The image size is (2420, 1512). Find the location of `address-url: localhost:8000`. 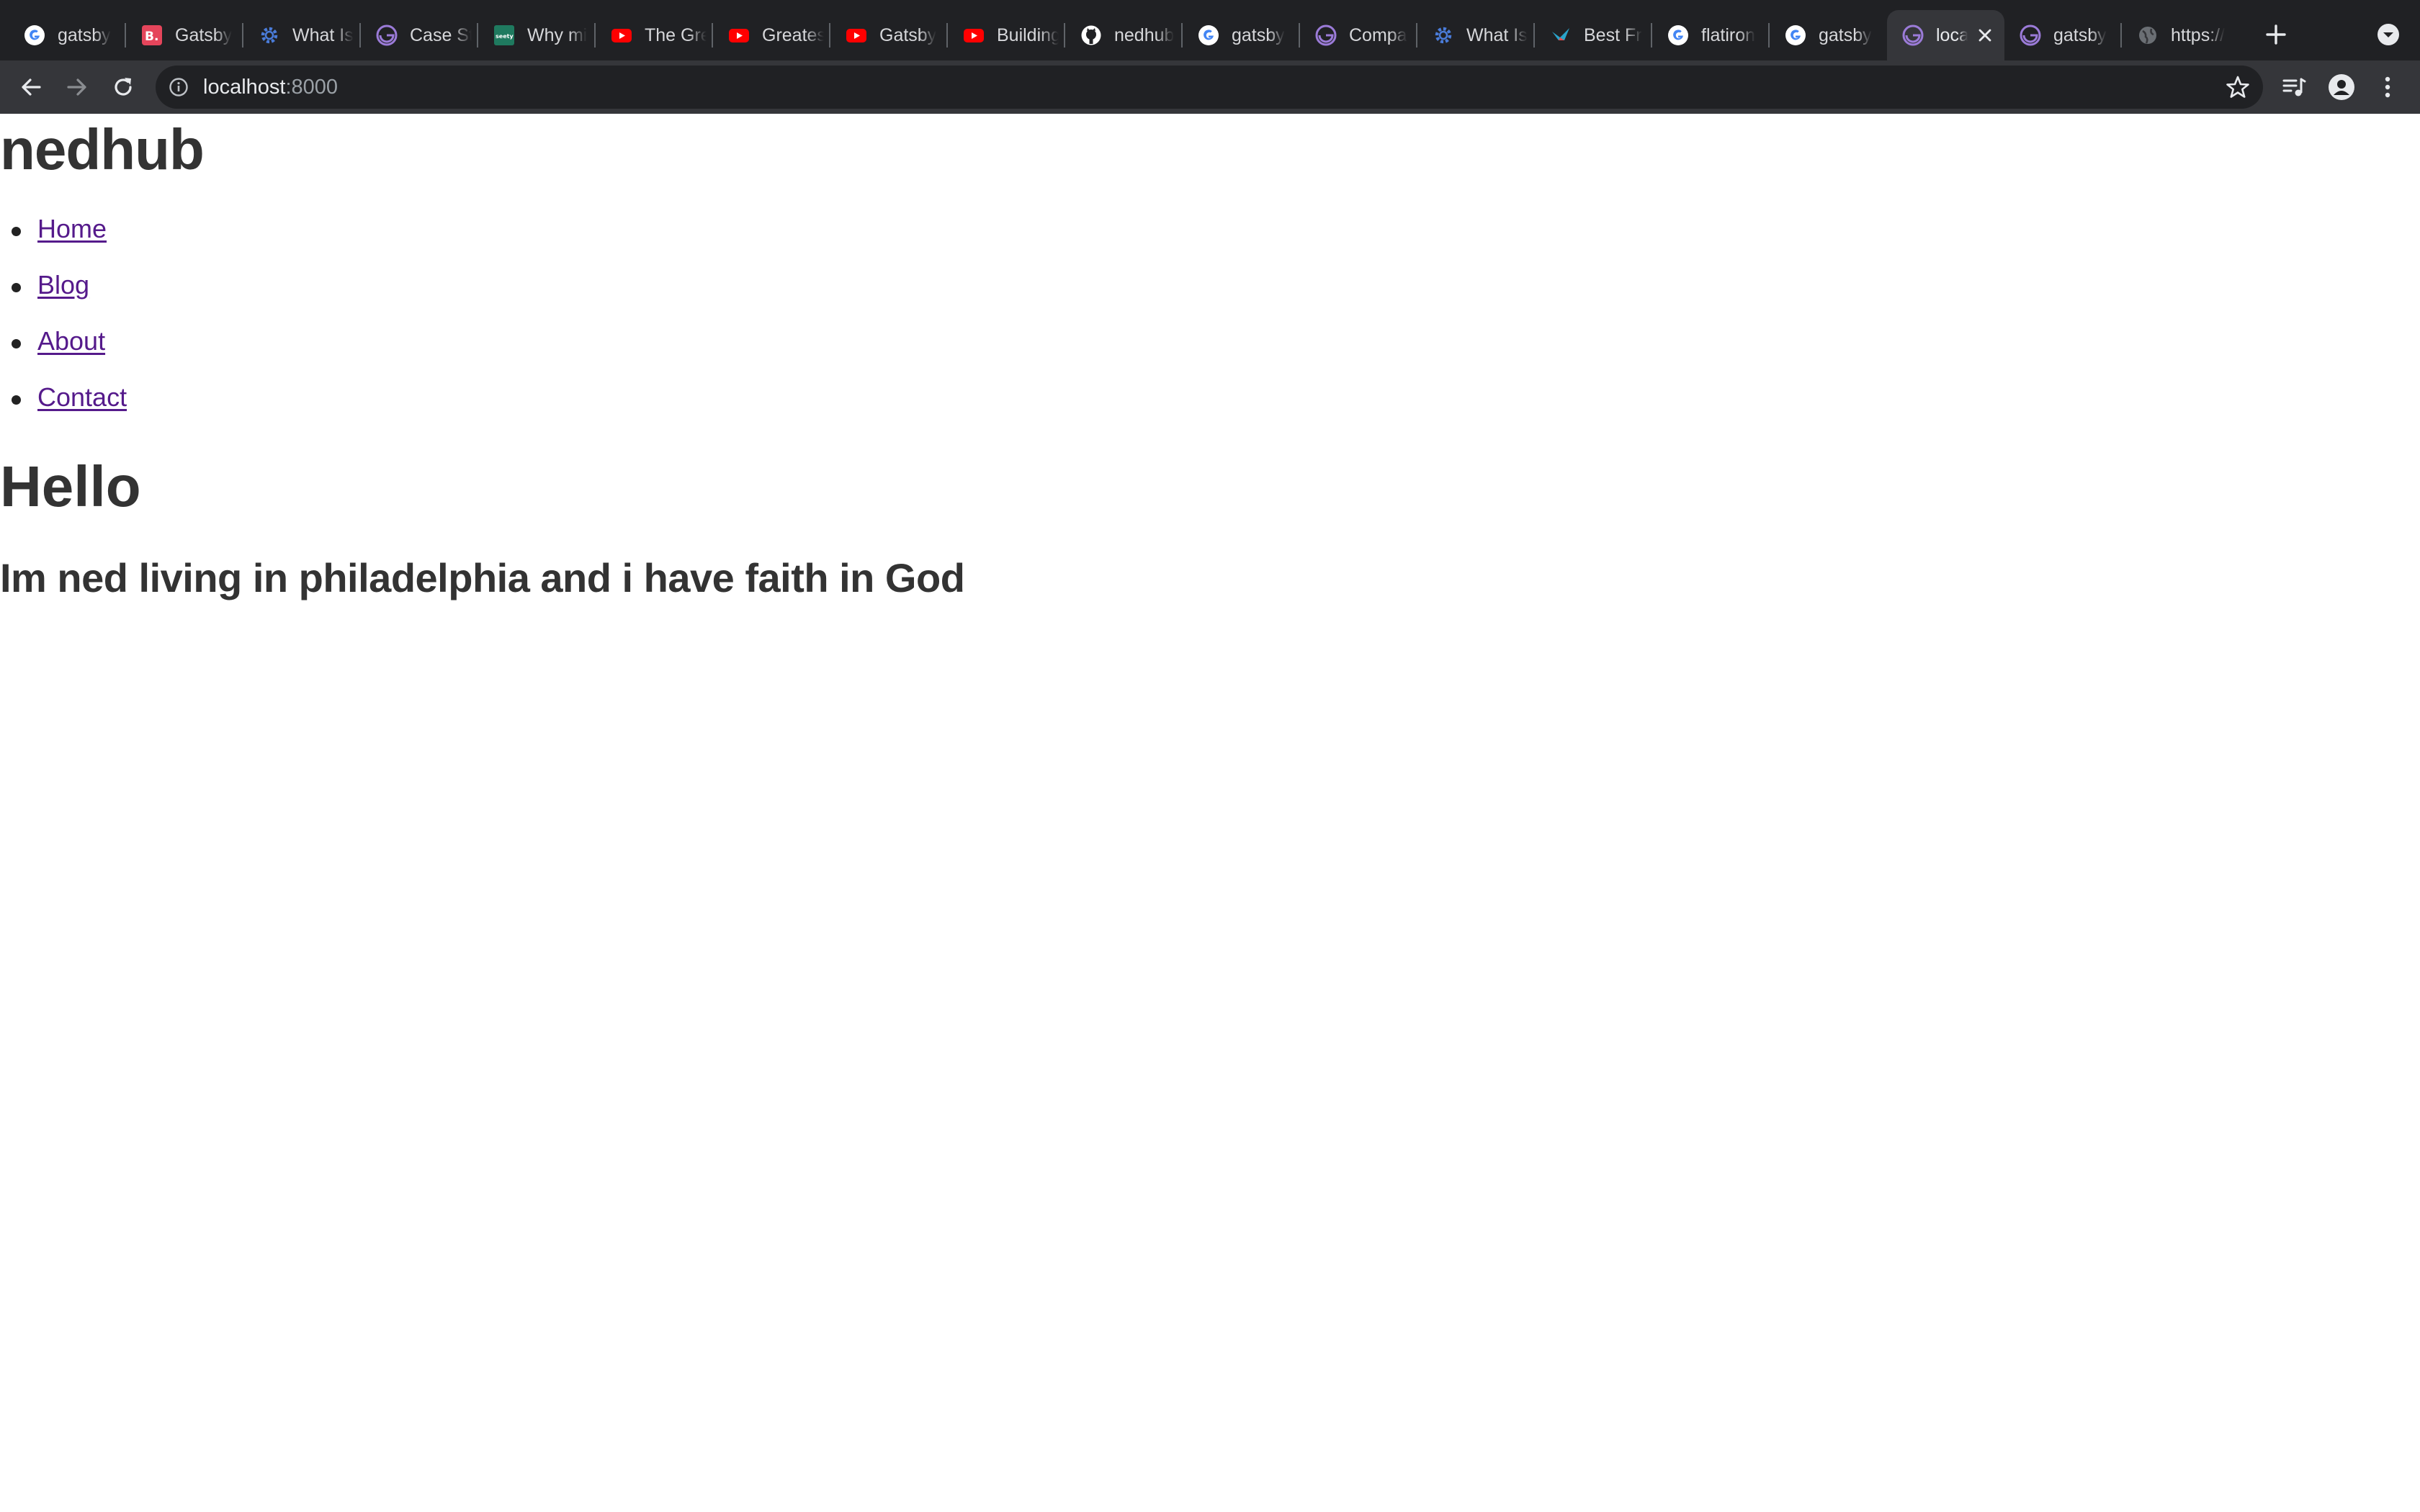

address-url: localhost:8000 is located at coordinates (270, 87).